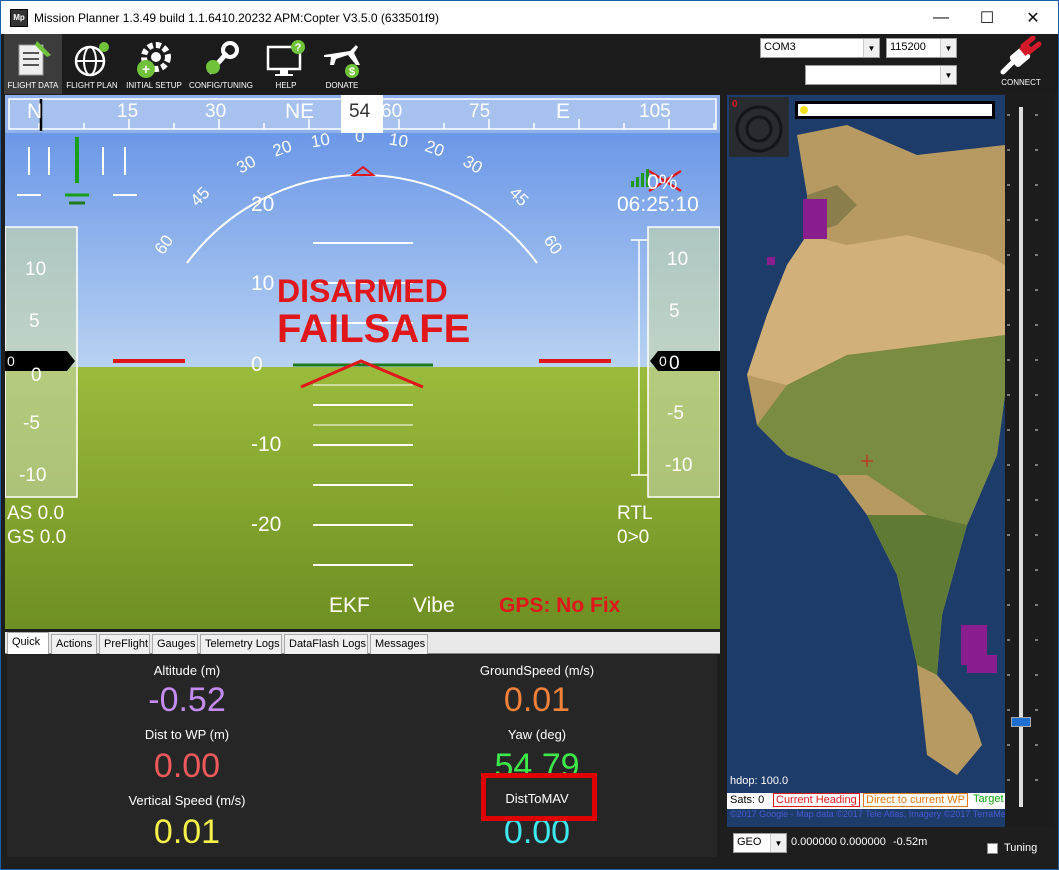 This screenshot has width=1059, height=870. Describe the element at coordinates (992, 848) in the screenshot. I see `tuning-checkbox` at that location.